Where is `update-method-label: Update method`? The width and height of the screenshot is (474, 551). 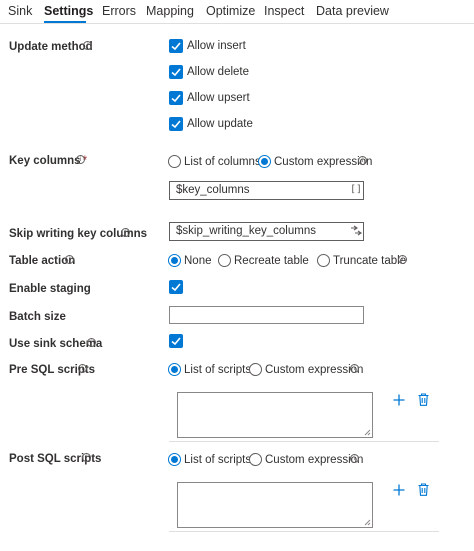 update-method-label: Update method is located at coordinates (51, 47).